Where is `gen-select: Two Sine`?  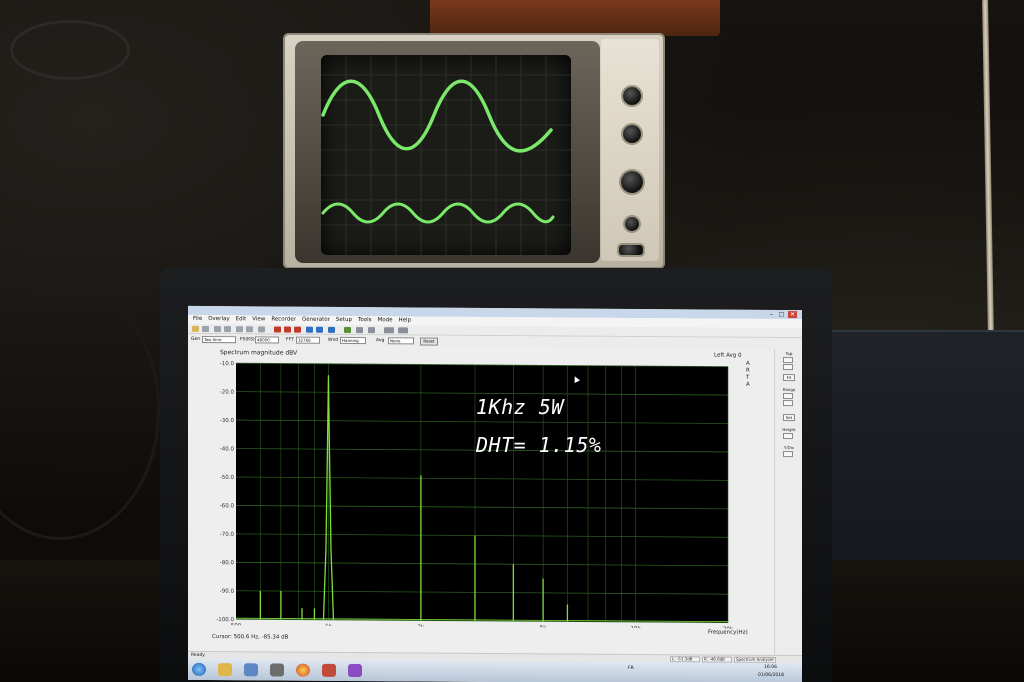 gen-select: Two Sine is located at coordinates (219, 339).